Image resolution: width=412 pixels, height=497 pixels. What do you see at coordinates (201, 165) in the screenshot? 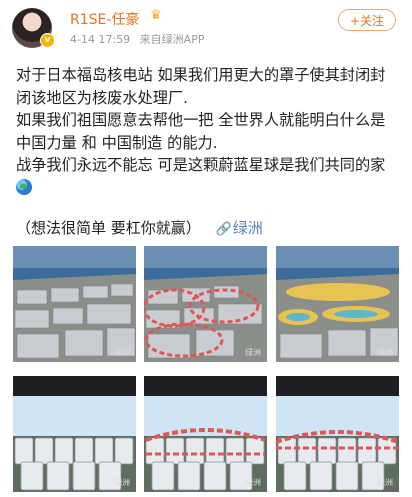
I see `post-paragraph-3: 战争我们永远不能忘 可是这颗蔚蓝星球是我们共同的家` at bounding box center [201, 165].